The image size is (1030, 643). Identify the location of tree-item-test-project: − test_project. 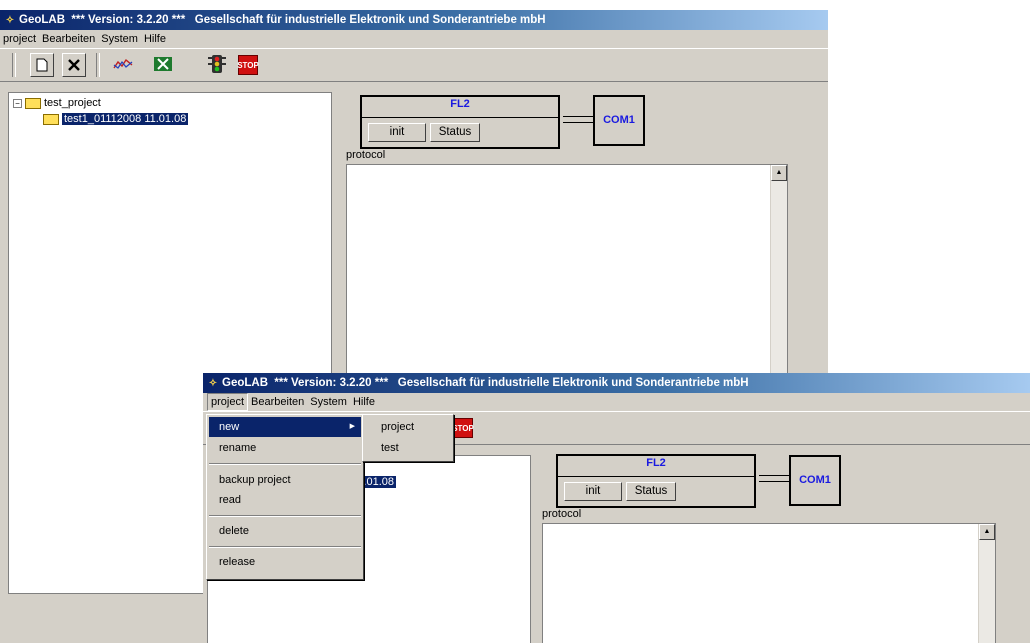
(57, 103).